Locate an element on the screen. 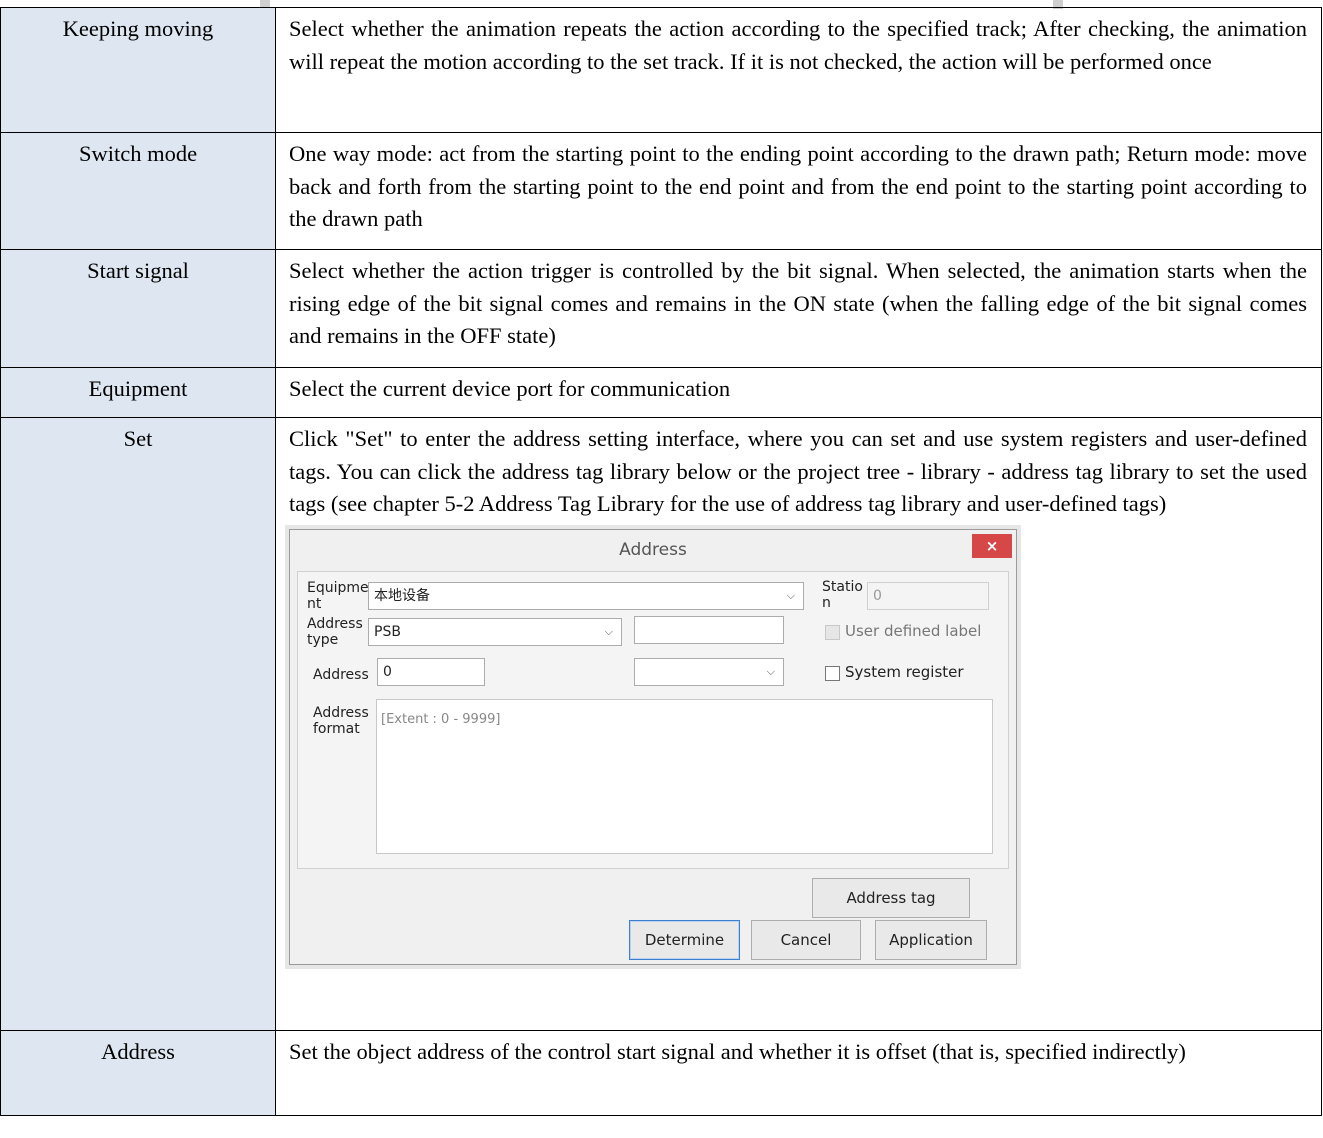 This screenshot has height=1138, width=1323. param-name-keeping-moving: Keeping moving is located at coordinates (138, 70).